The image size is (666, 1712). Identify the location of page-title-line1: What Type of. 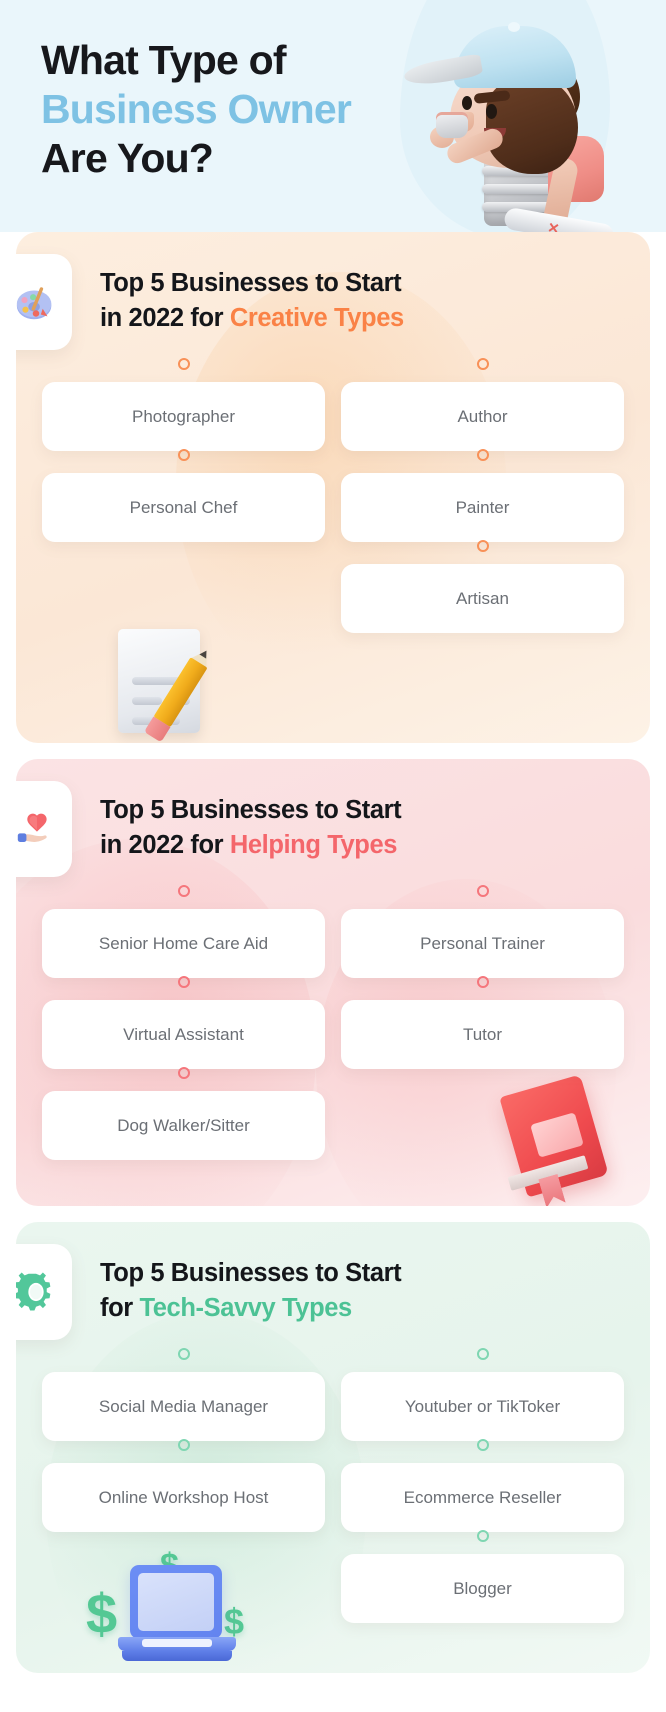
(164, 60).